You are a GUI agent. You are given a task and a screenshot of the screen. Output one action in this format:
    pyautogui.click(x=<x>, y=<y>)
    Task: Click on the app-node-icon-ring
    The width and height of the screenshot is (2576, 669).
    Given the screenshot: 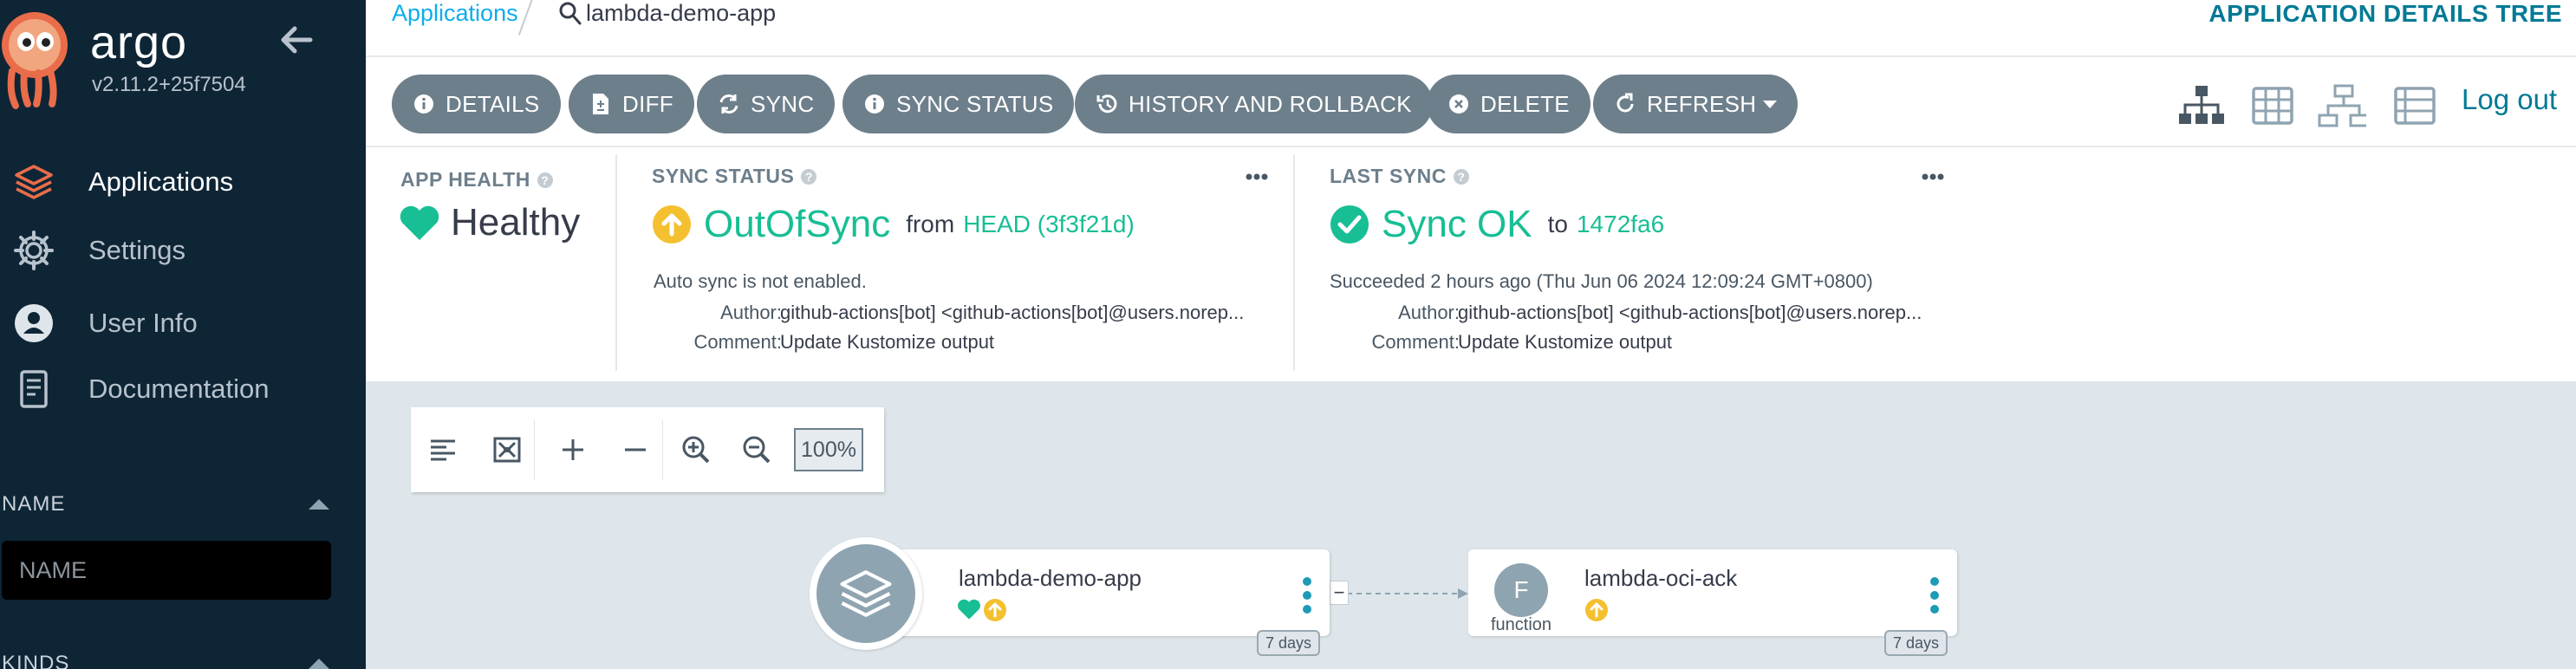 What is the action you would take?
    pyautogui.click(x=866, y=593)
    